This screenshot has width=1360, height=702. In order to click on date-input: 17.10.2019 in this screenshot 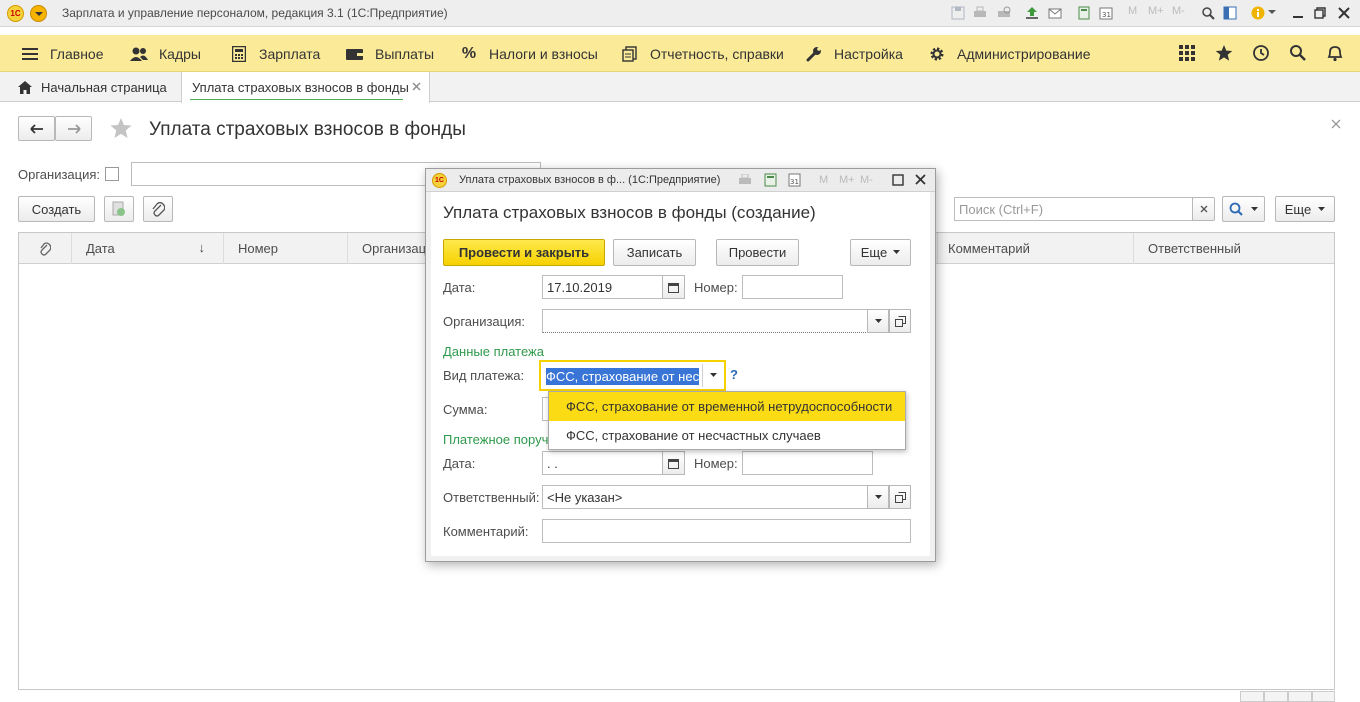, I will do `click(602, 287)`.